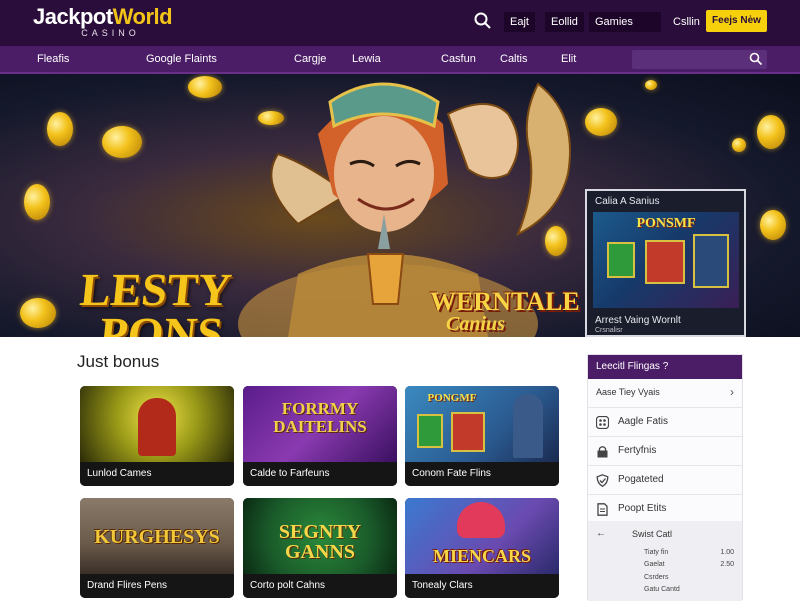 The height and width of the screenshot is (601, 800). I want to click on logo-subtitle: CASINO, so click(110, 33).